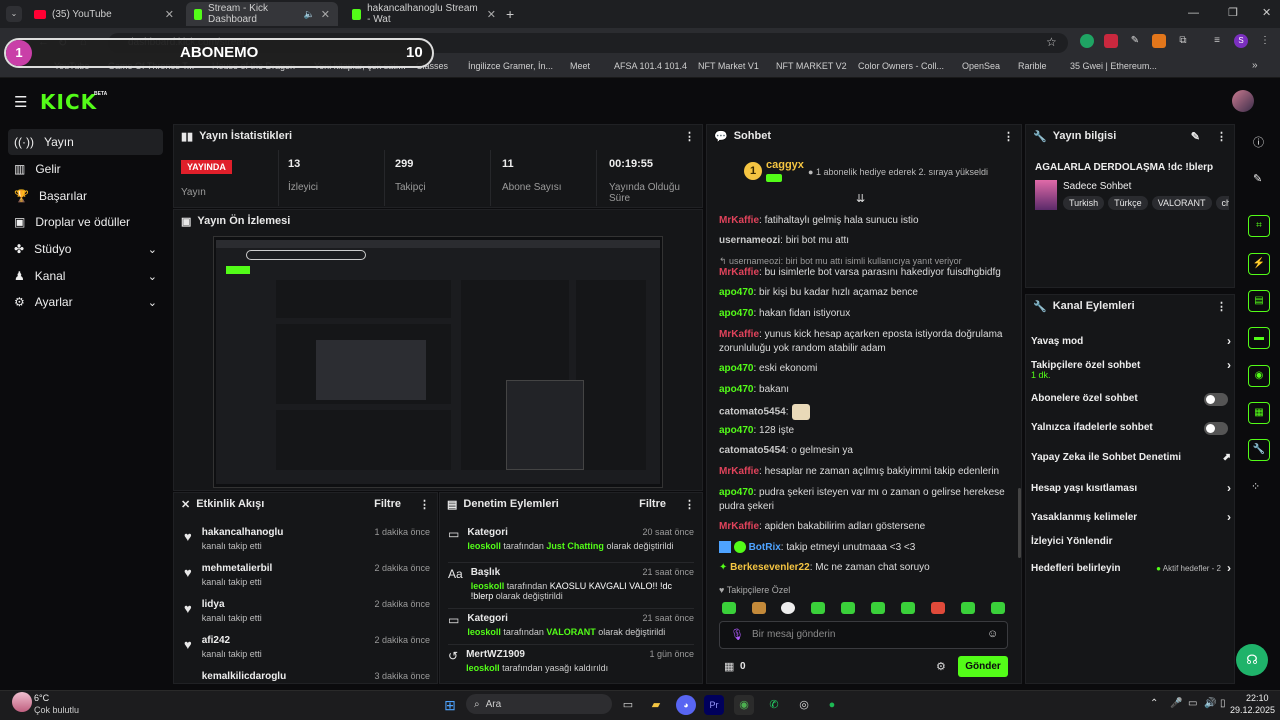 The image size is (1280, 720). I want to click on extension-icon, so click(1111, 41).